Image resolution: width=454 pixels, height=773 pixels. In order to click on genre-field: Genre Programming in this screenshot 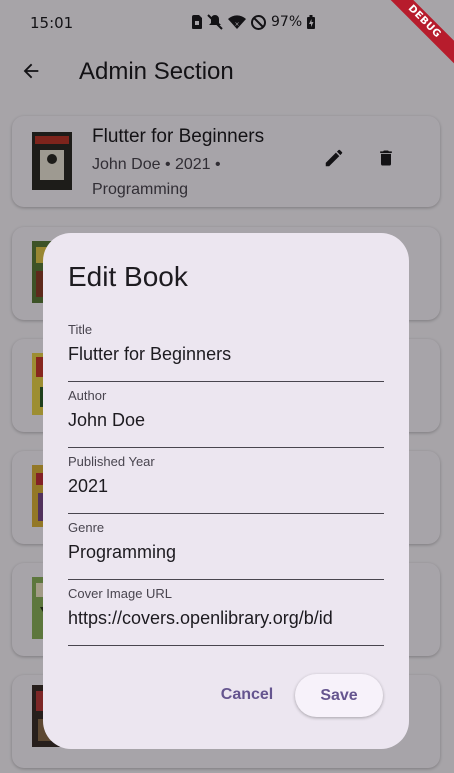, I will do `click(226, 550)`.